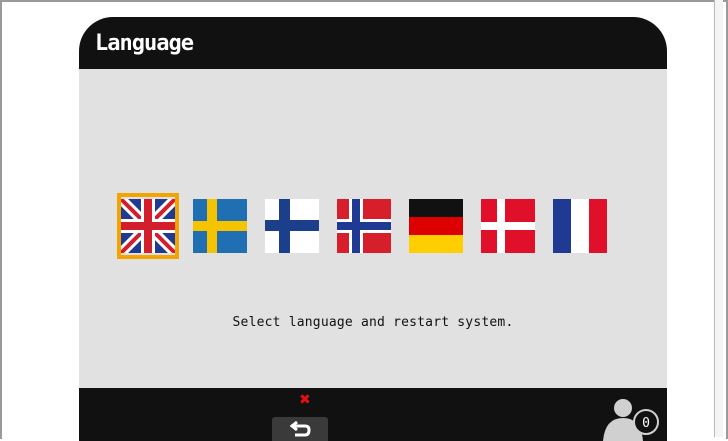 This screenshot has width=728, height=441. What do you see at coordinates (373, 414) in the screenshot?
I see `footer-bar: ✖ 0` at bounding box center [373, 414].